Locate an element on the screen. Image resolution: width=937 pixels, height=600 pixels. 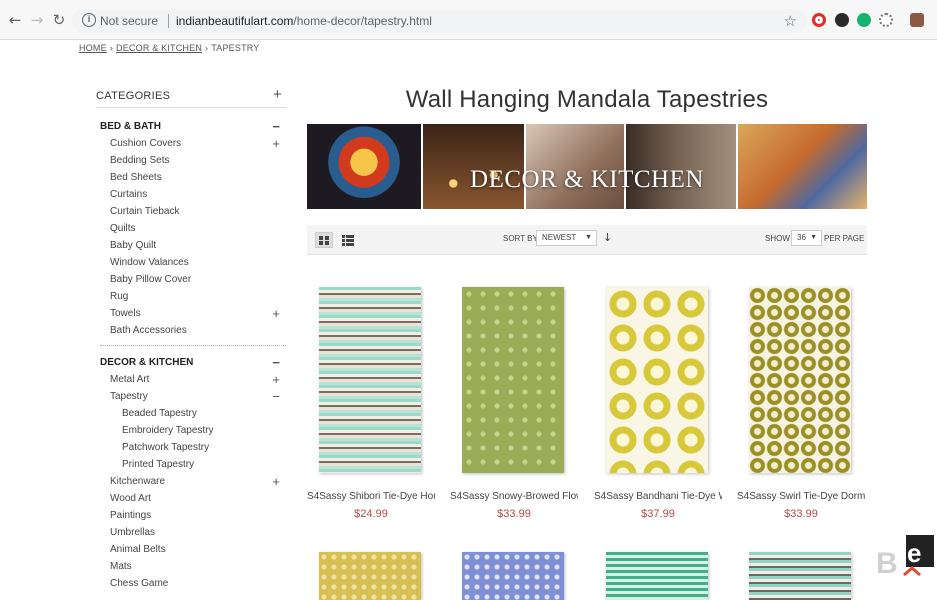
sidebar-item-rug: Rug is located at coordinates (191, 296).